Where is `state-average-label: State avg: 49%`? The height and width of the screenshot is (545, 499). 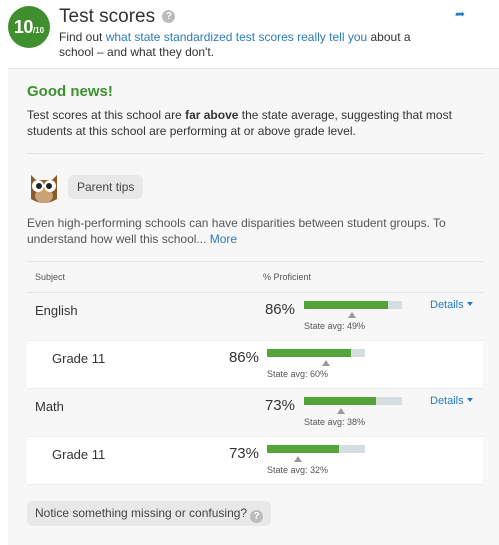 state-average-label: State avg: 49% is located at coordinates (335, 326).